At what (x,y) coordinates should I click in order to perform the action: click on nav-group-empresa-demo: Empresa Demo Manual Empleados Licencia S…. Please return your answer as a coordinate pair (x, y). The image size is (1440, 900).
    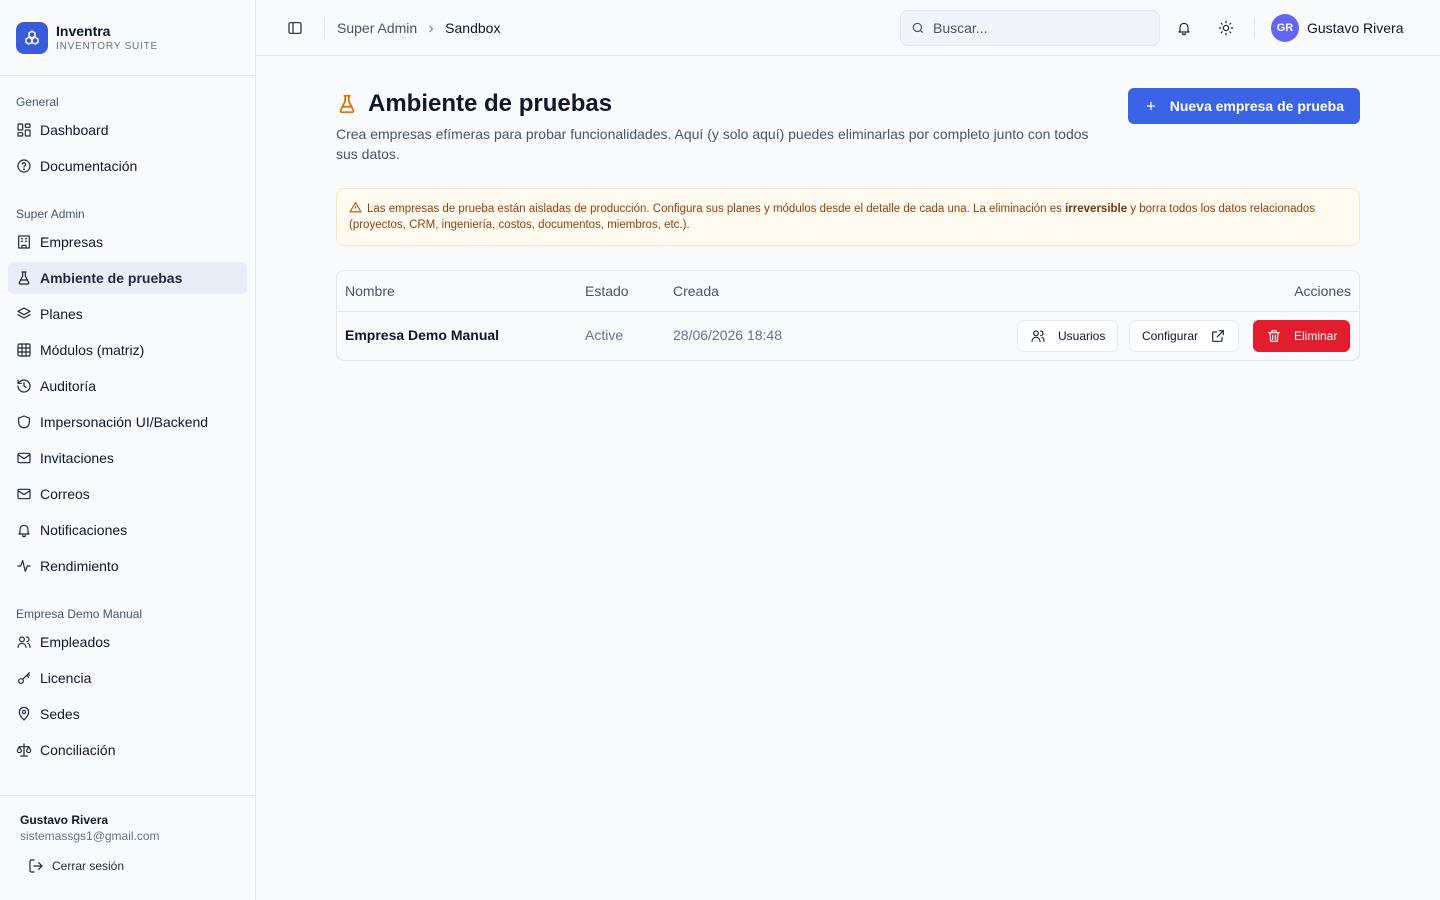
    Looking at the image, I should click on (127, 684).